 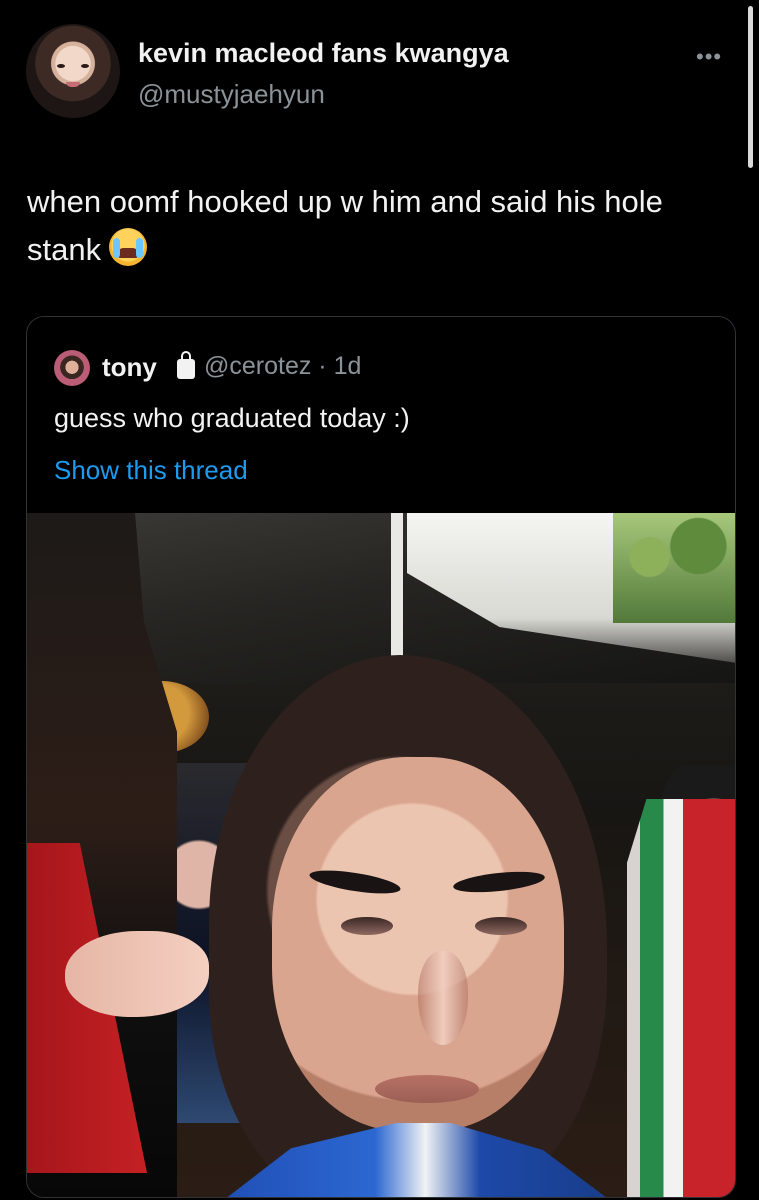 What do you see at coordinates (323, 53) in the screenshot?
I see `author-display-name: kevin macleod fans kwangya` at bounding box center [323, 53].